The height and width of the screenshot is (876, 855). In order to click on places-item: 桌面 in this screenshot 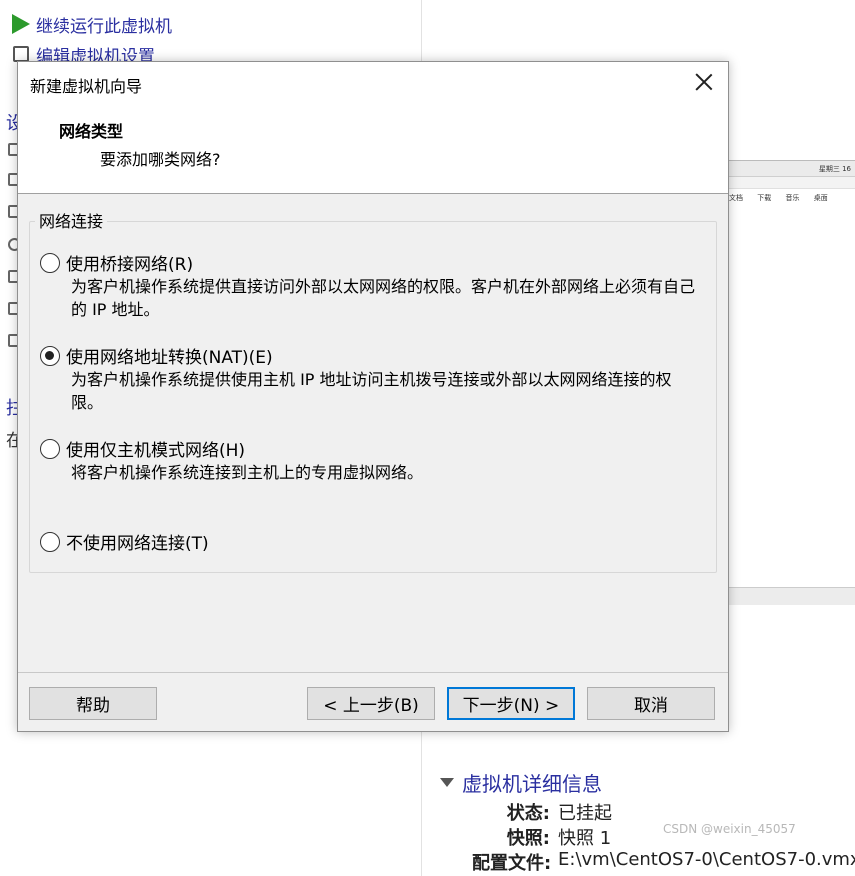, I will do `click(820, 198)`.